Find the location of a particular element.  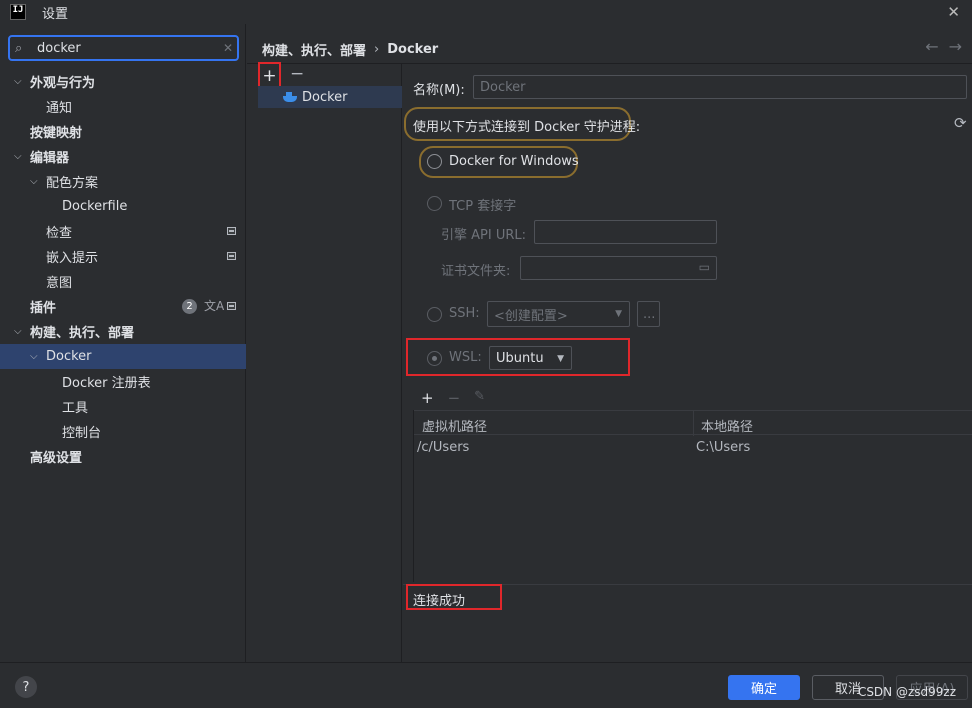

cert-folder-field: ▭ is located at coordinates (618, 268).